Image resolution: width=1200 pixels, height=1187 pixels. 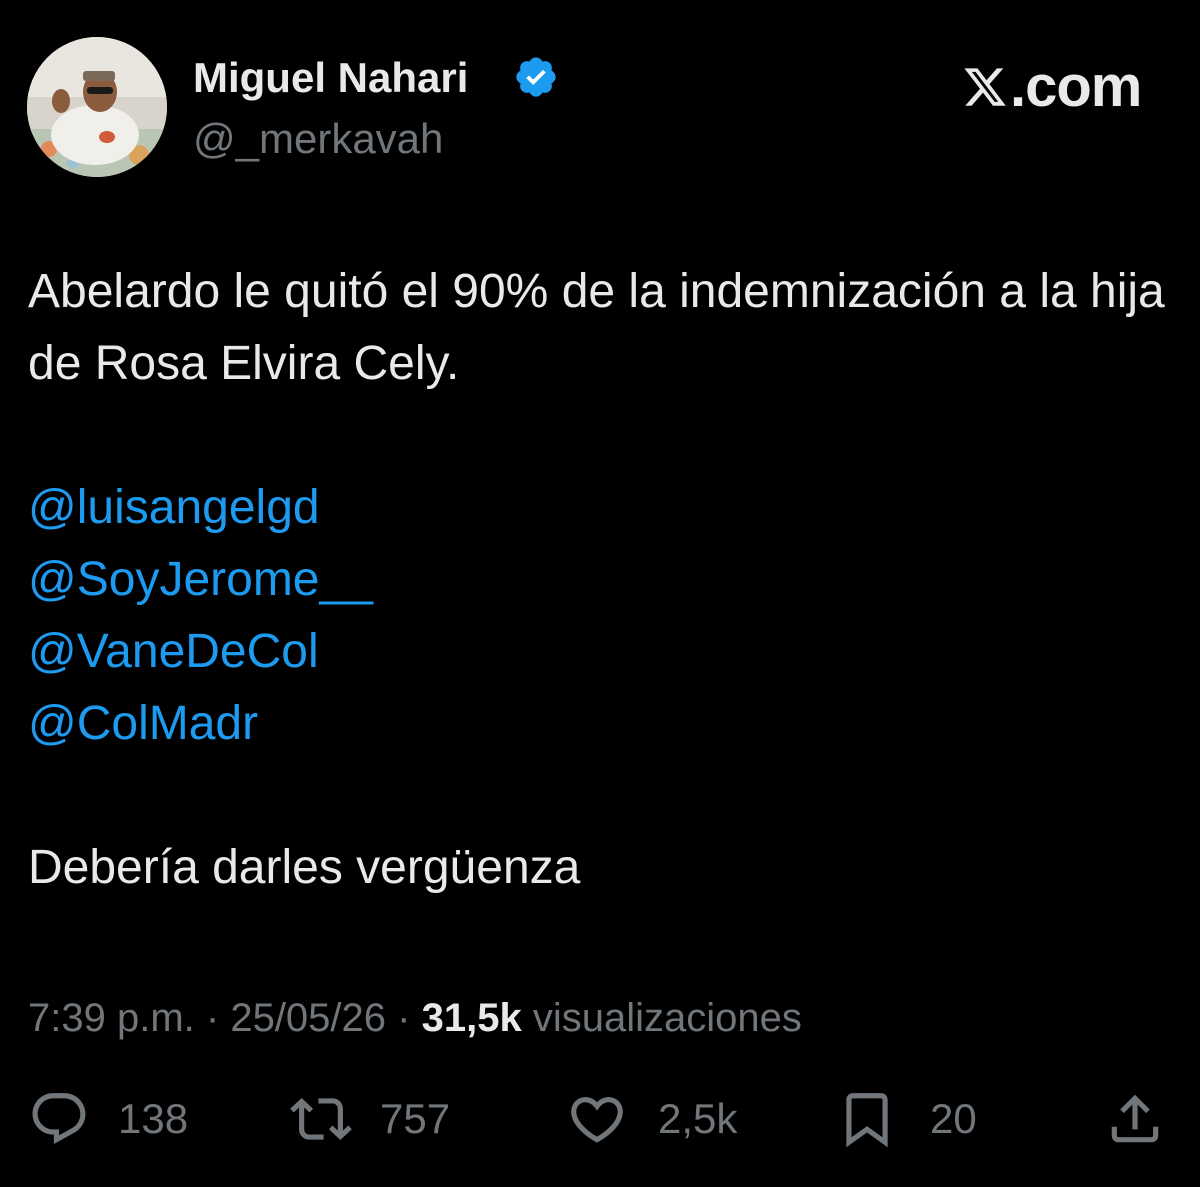 What do you see at coordinates (953, 1118) in the screenshot?
I see `bookmark-count: 20` at bounding box center [953, 1118].